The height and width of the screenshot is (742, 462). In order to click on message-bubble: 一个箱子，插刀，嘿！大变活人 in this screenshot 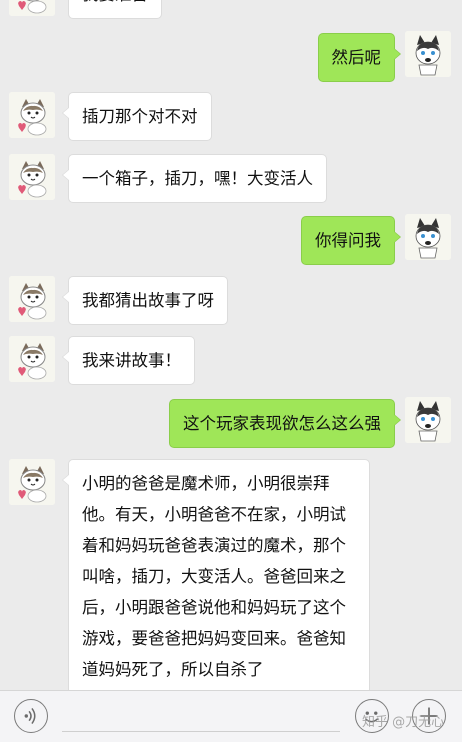, I will do `click(194, 178)`.